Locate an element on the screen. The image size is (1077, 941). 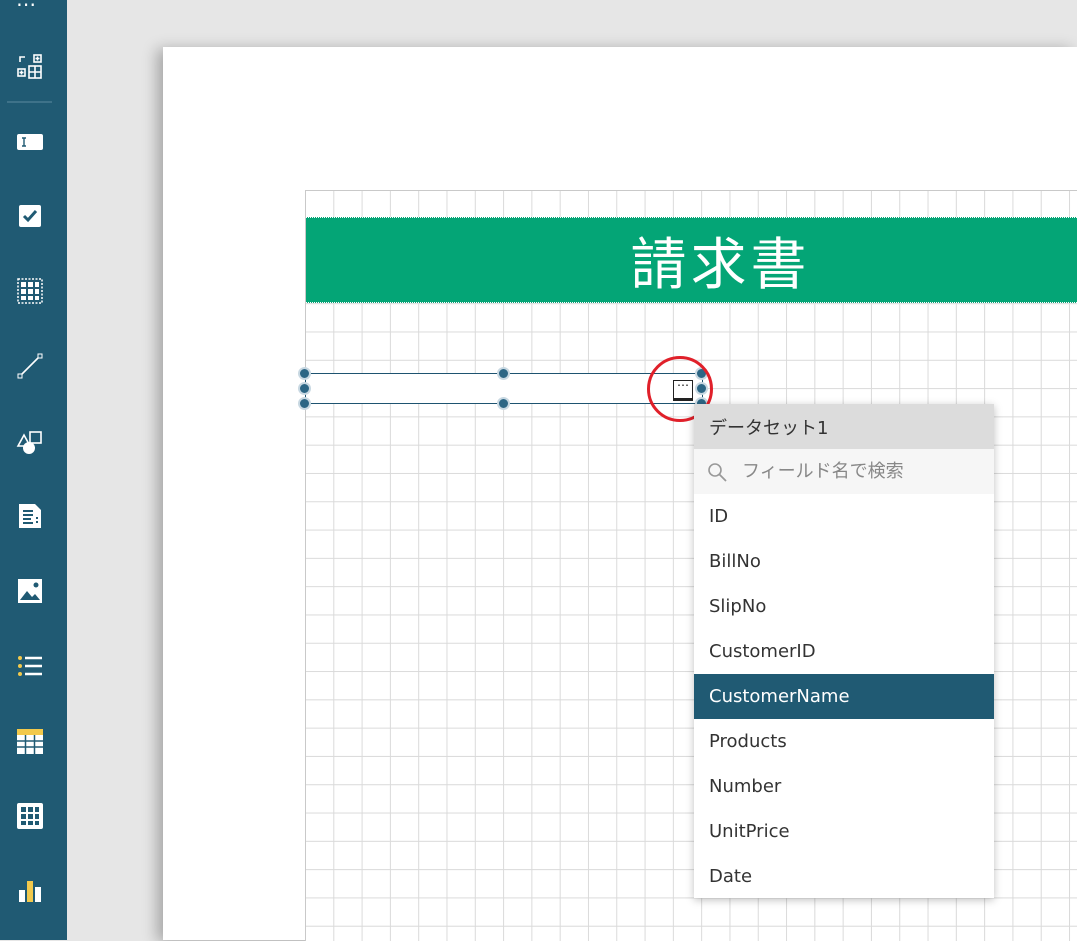
shape-tool-icon is located at coordinates (30, 441).